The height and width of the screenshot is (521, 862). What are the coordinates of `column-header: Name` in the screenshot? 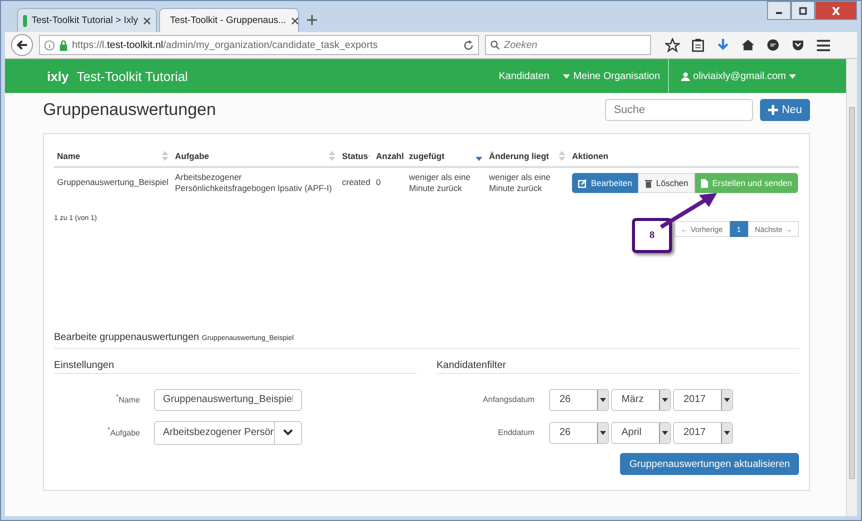 It's located at (68, 156).